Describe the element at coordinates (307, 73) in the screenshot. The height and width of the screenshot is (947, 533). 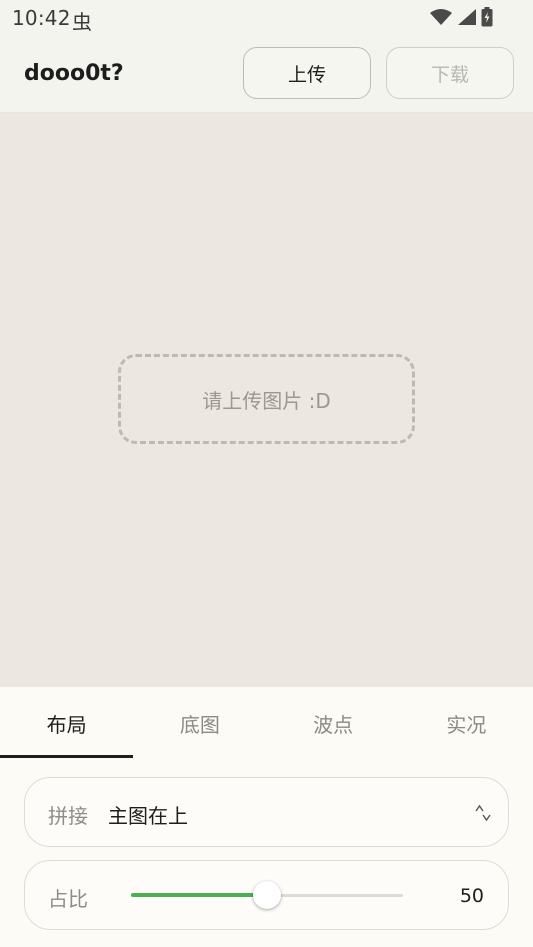
I see `upload-button: 上传` at that location.